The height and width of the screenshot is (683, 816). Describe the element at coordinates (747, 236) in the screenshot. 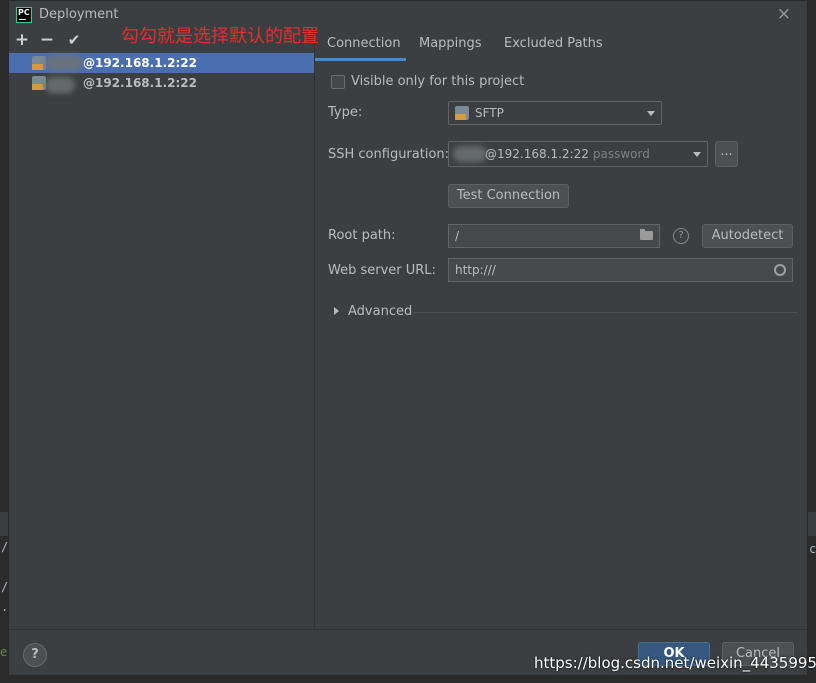

I see `autodetect-button: Autodetect` at that location.